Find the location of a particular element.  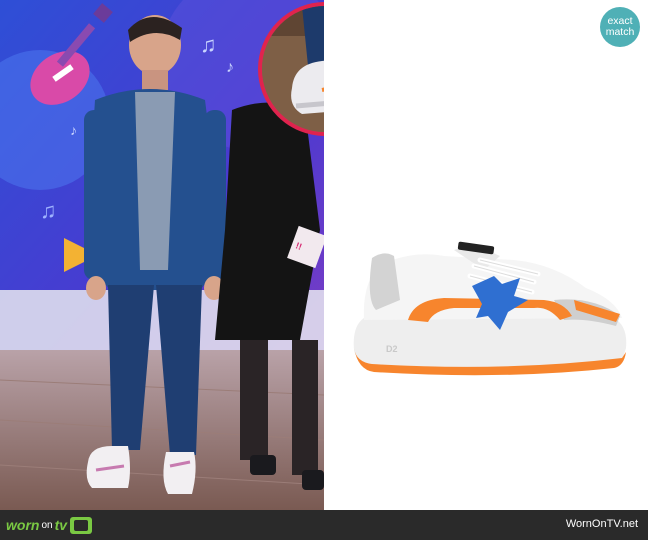

tv-icon is located at coordinates (81, 525).